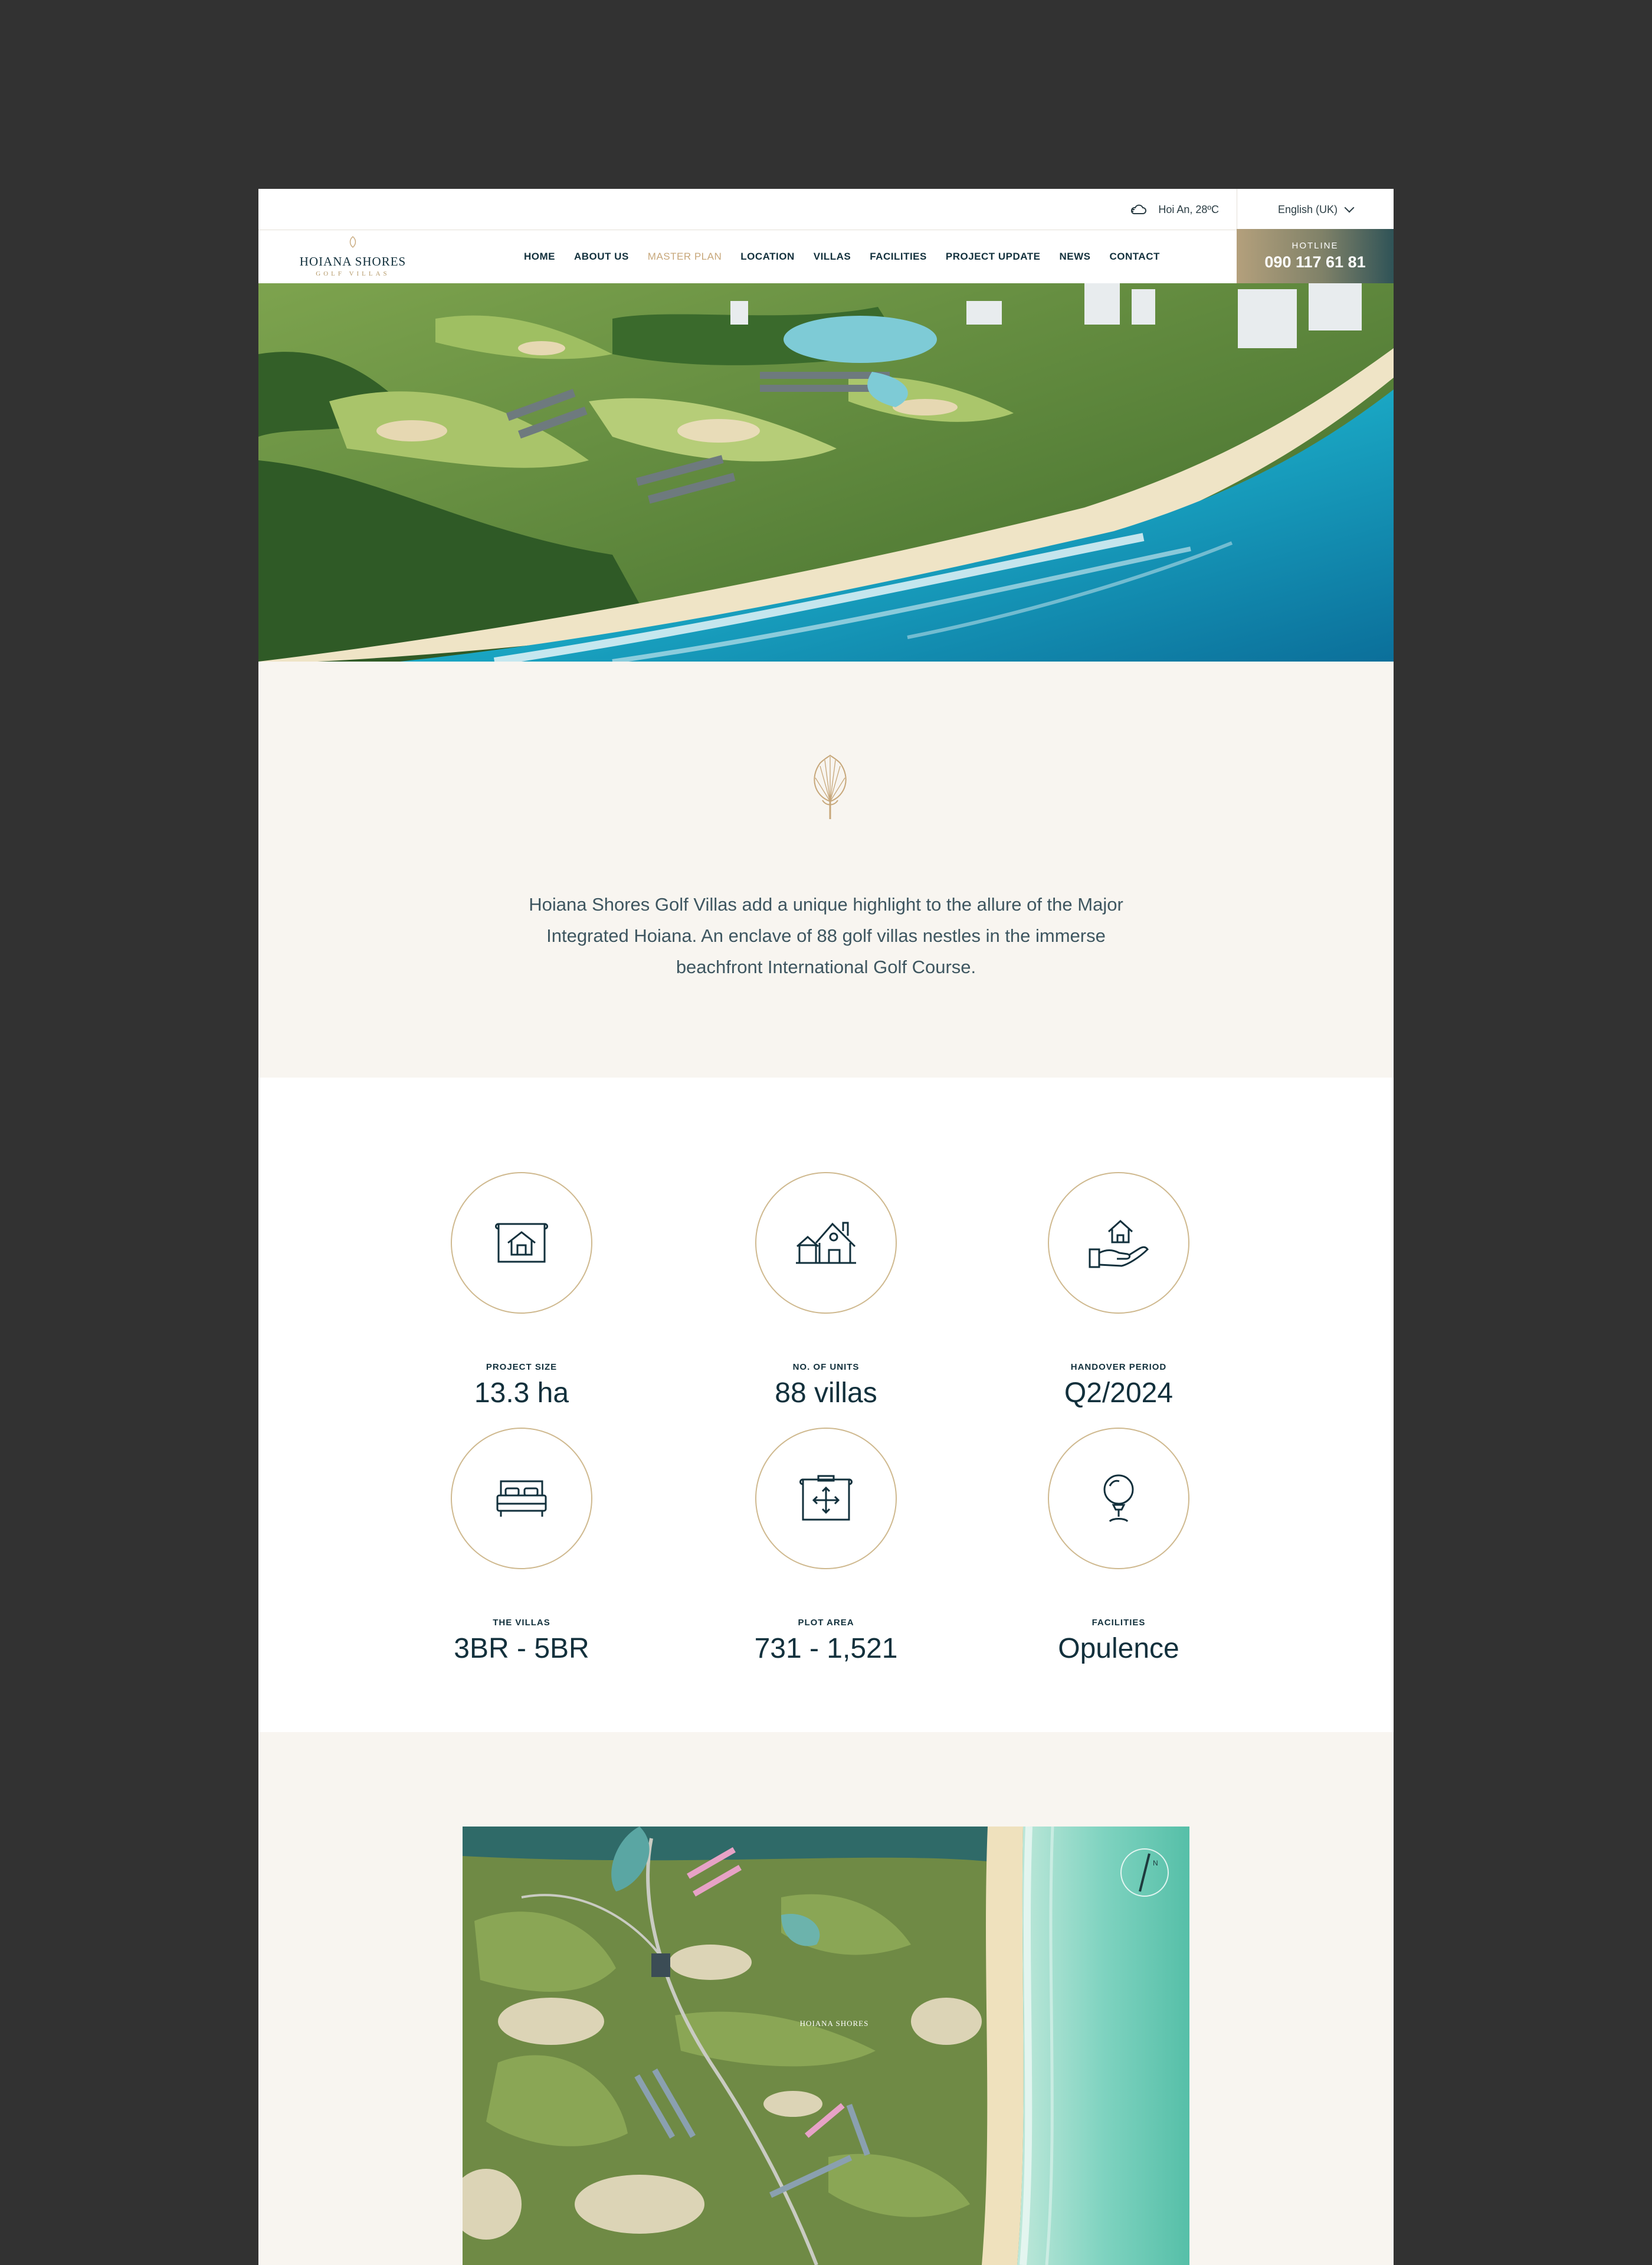 The height and width of the screenshot is (2265, 1652). I want to click on stat-project-size: PROJECT SIZE 13.3 ha, so click(522, 1291).